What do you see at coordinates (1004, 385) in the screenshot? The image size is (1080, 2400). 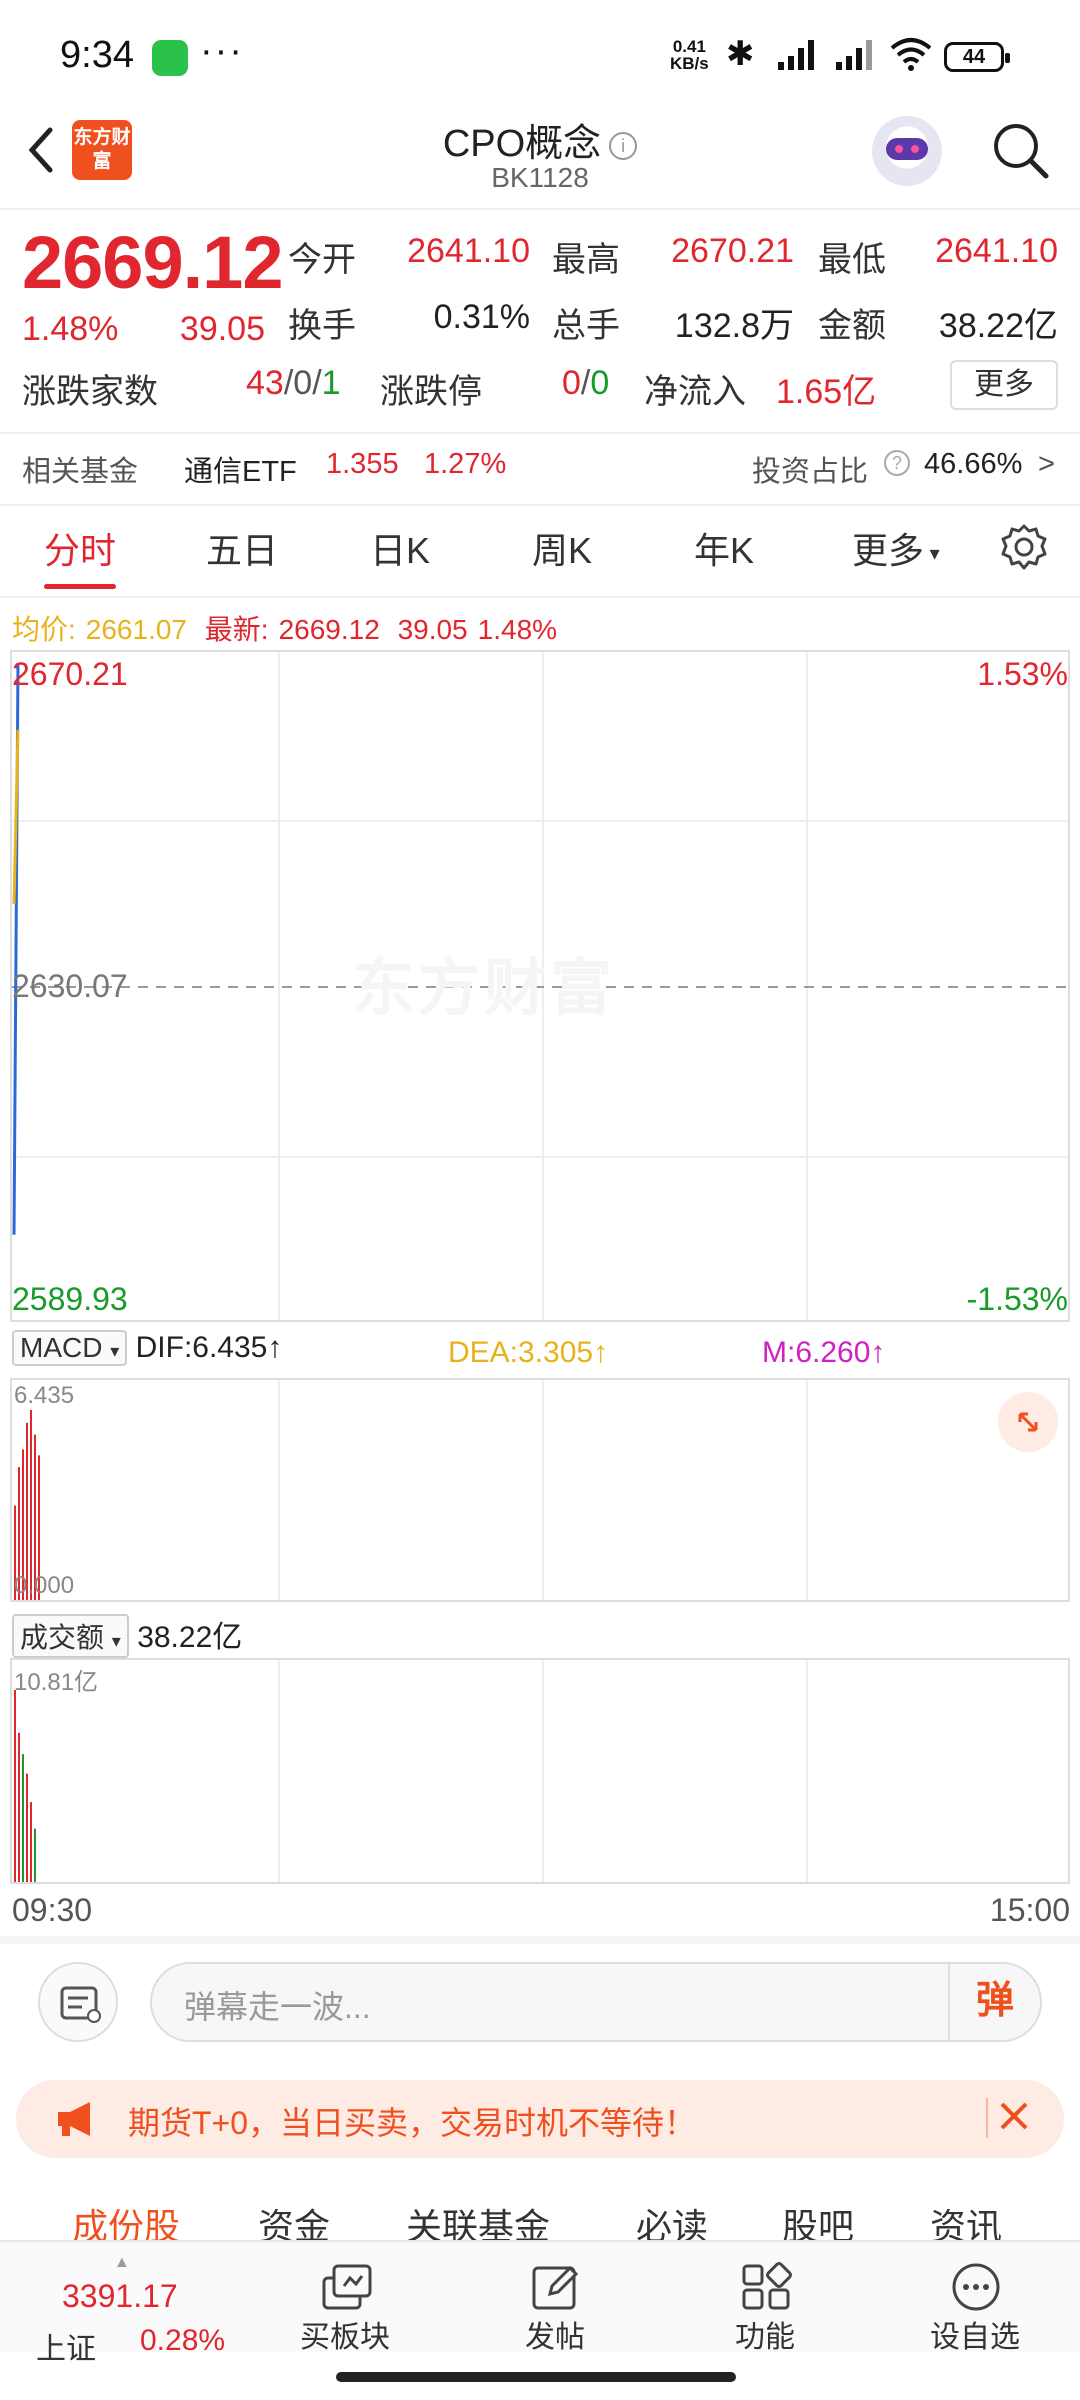 I see `more-quote-button: 更多` at bounding box center [1004, 385].